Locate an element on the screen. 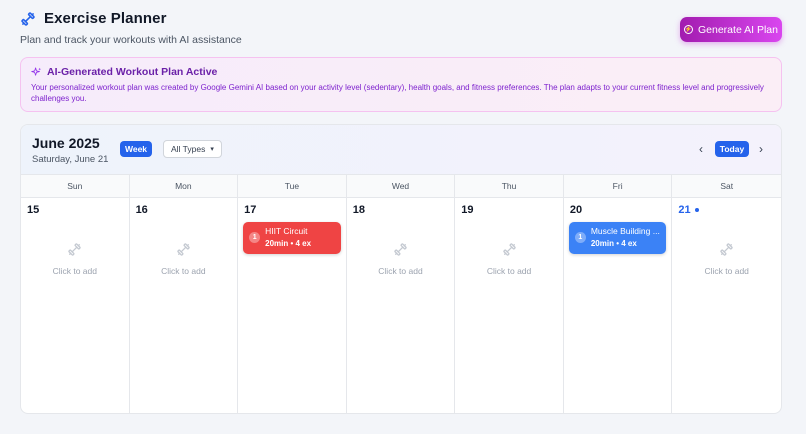  workout-info: Muscle Building ... 20min • 4 ex is located at coordinates (625, 240).